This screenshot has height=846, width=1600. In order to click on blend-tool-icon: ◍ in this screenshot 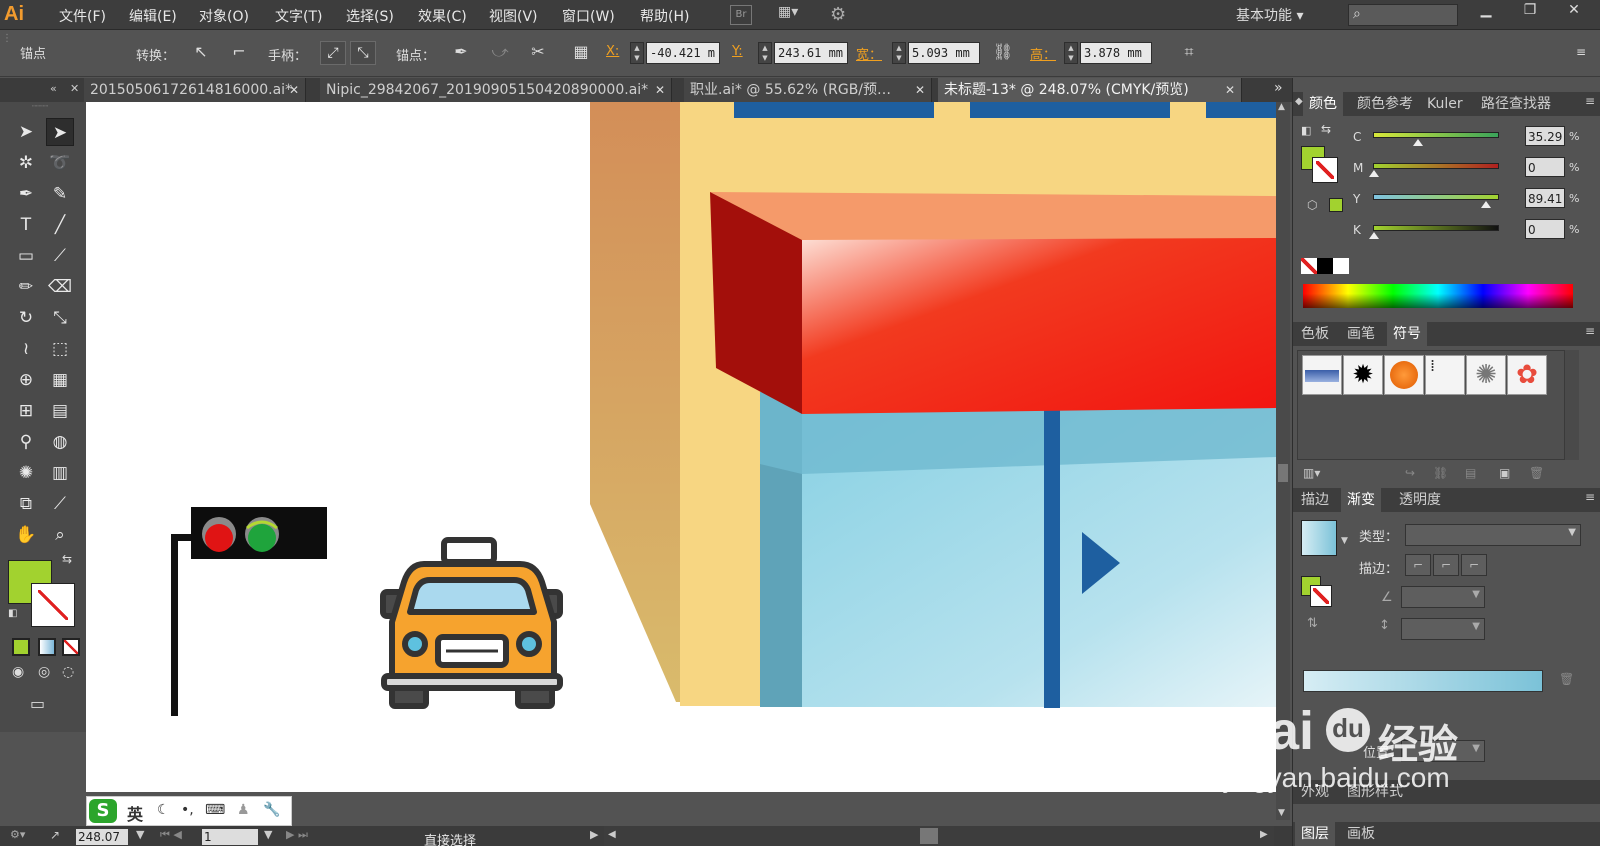, I will do `click(60, 442)`.